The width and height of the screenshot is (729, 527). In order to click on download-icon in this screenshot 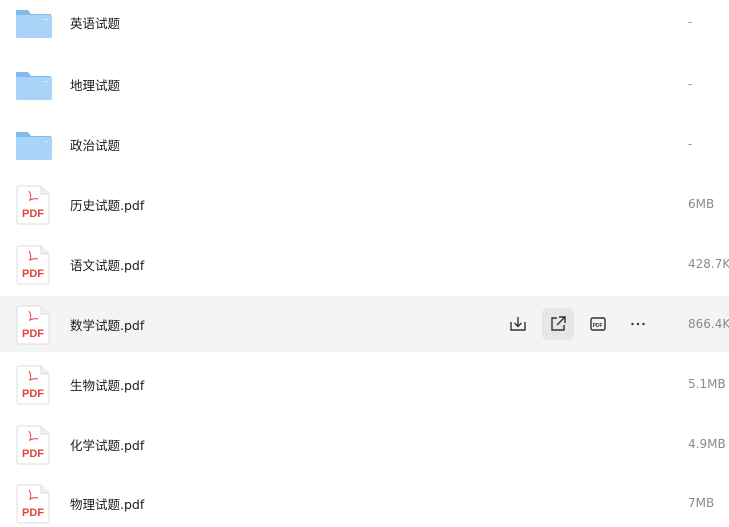, I will do `click(518, 324)`.